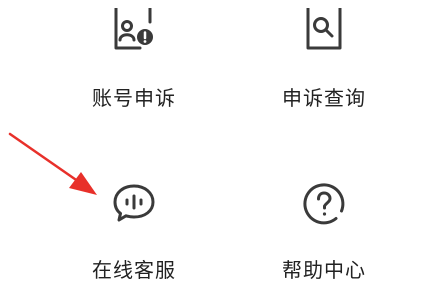 The height and width of the screenshot is (290, 427). Describe the element at coordinates (324, 206) in the screenshot. I see `help-center-icon` at that location.